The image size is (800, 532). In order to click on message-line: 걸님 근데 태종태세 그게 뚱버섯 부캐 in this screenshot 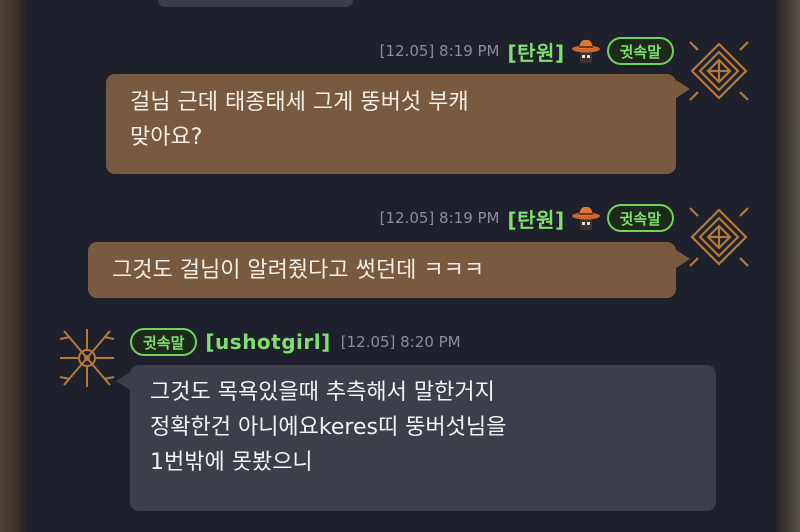, I will do `click(299, 102)`.